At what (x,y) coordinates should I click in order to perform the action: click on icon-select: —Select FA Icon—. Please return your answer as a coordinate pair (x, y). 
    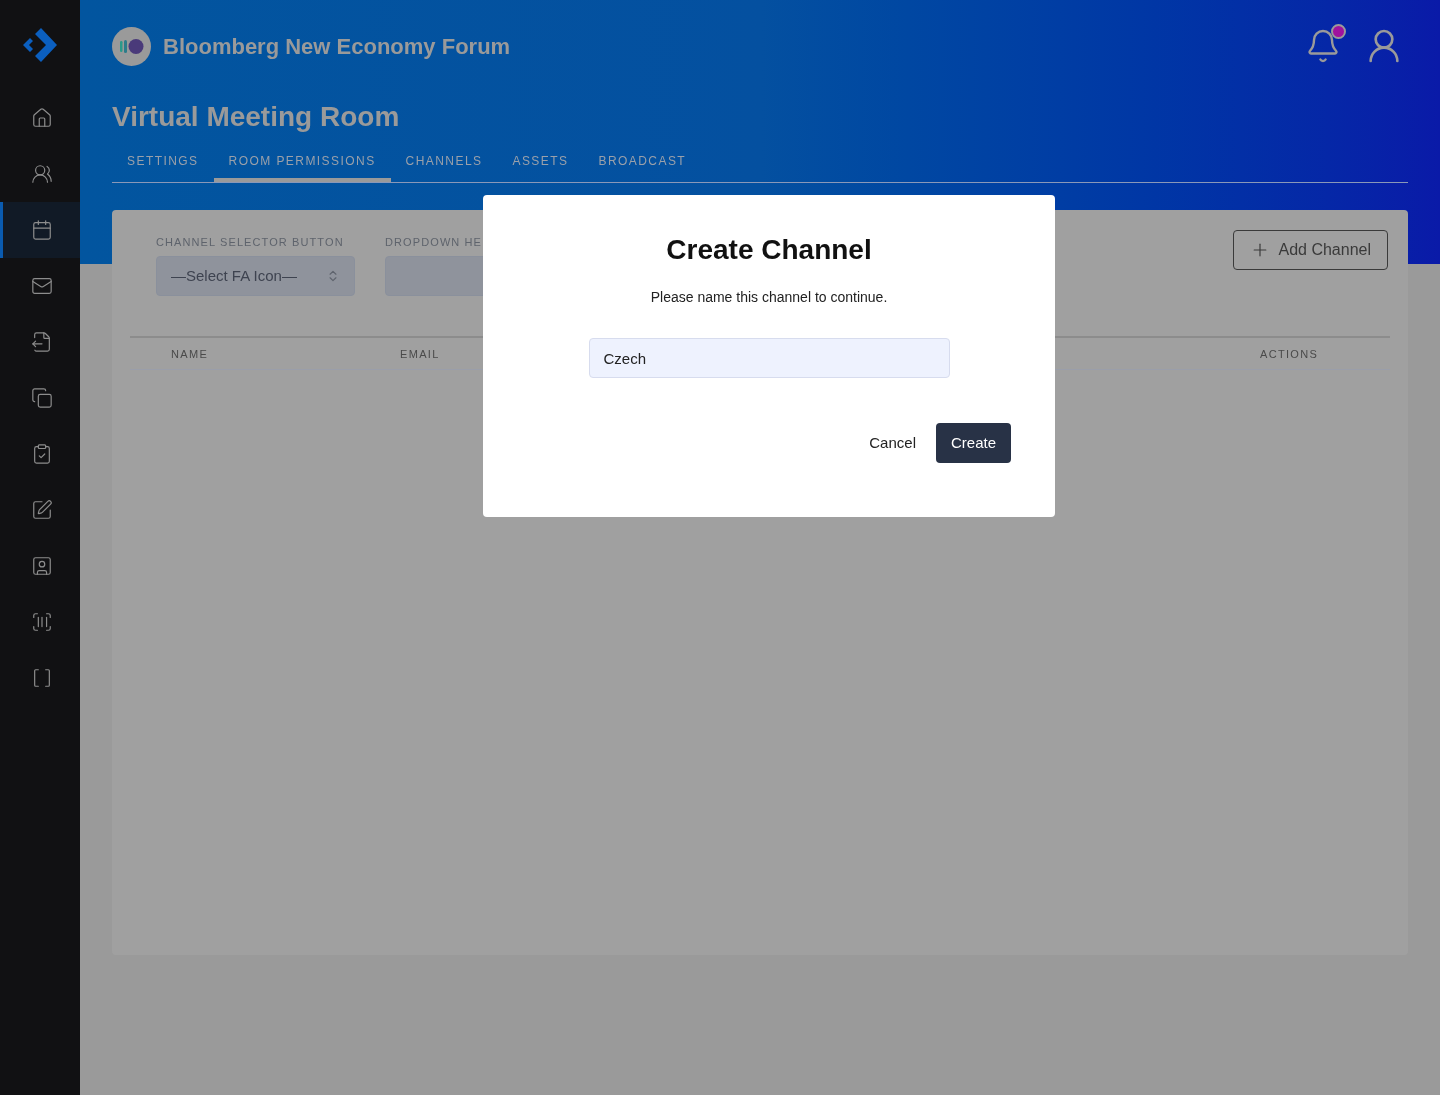
    Looking at the image, I should click on (255, 276).